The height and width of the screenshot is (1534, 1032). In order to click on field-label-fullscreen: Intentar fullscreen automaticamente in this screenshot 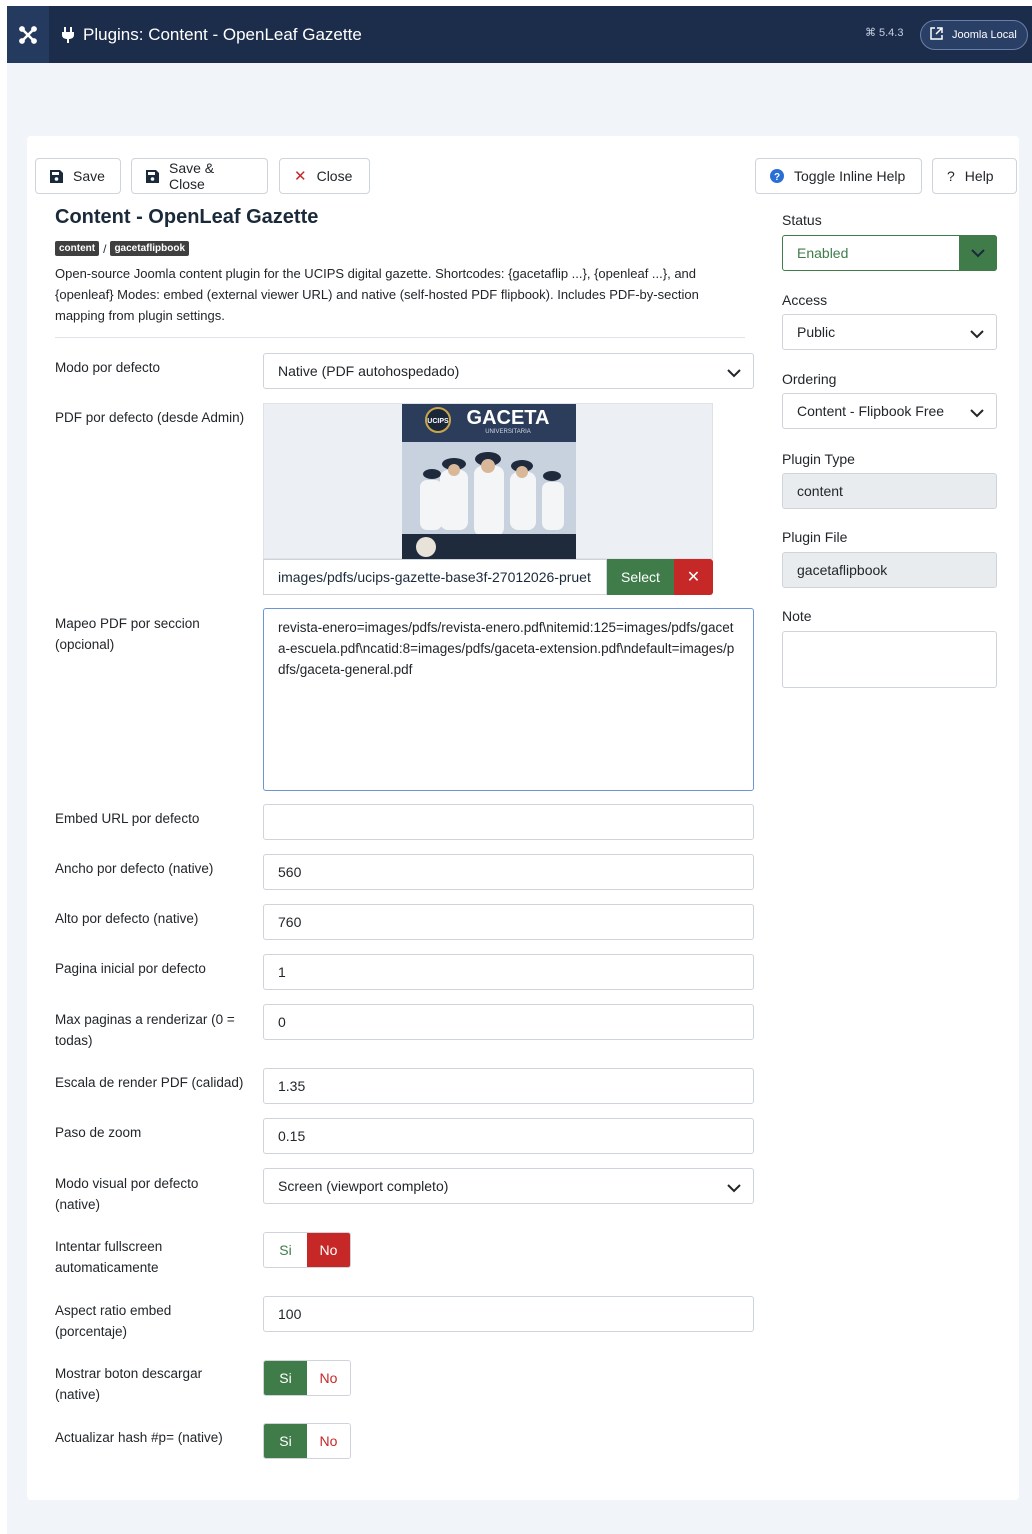, I will do `click(109, 1257)`.